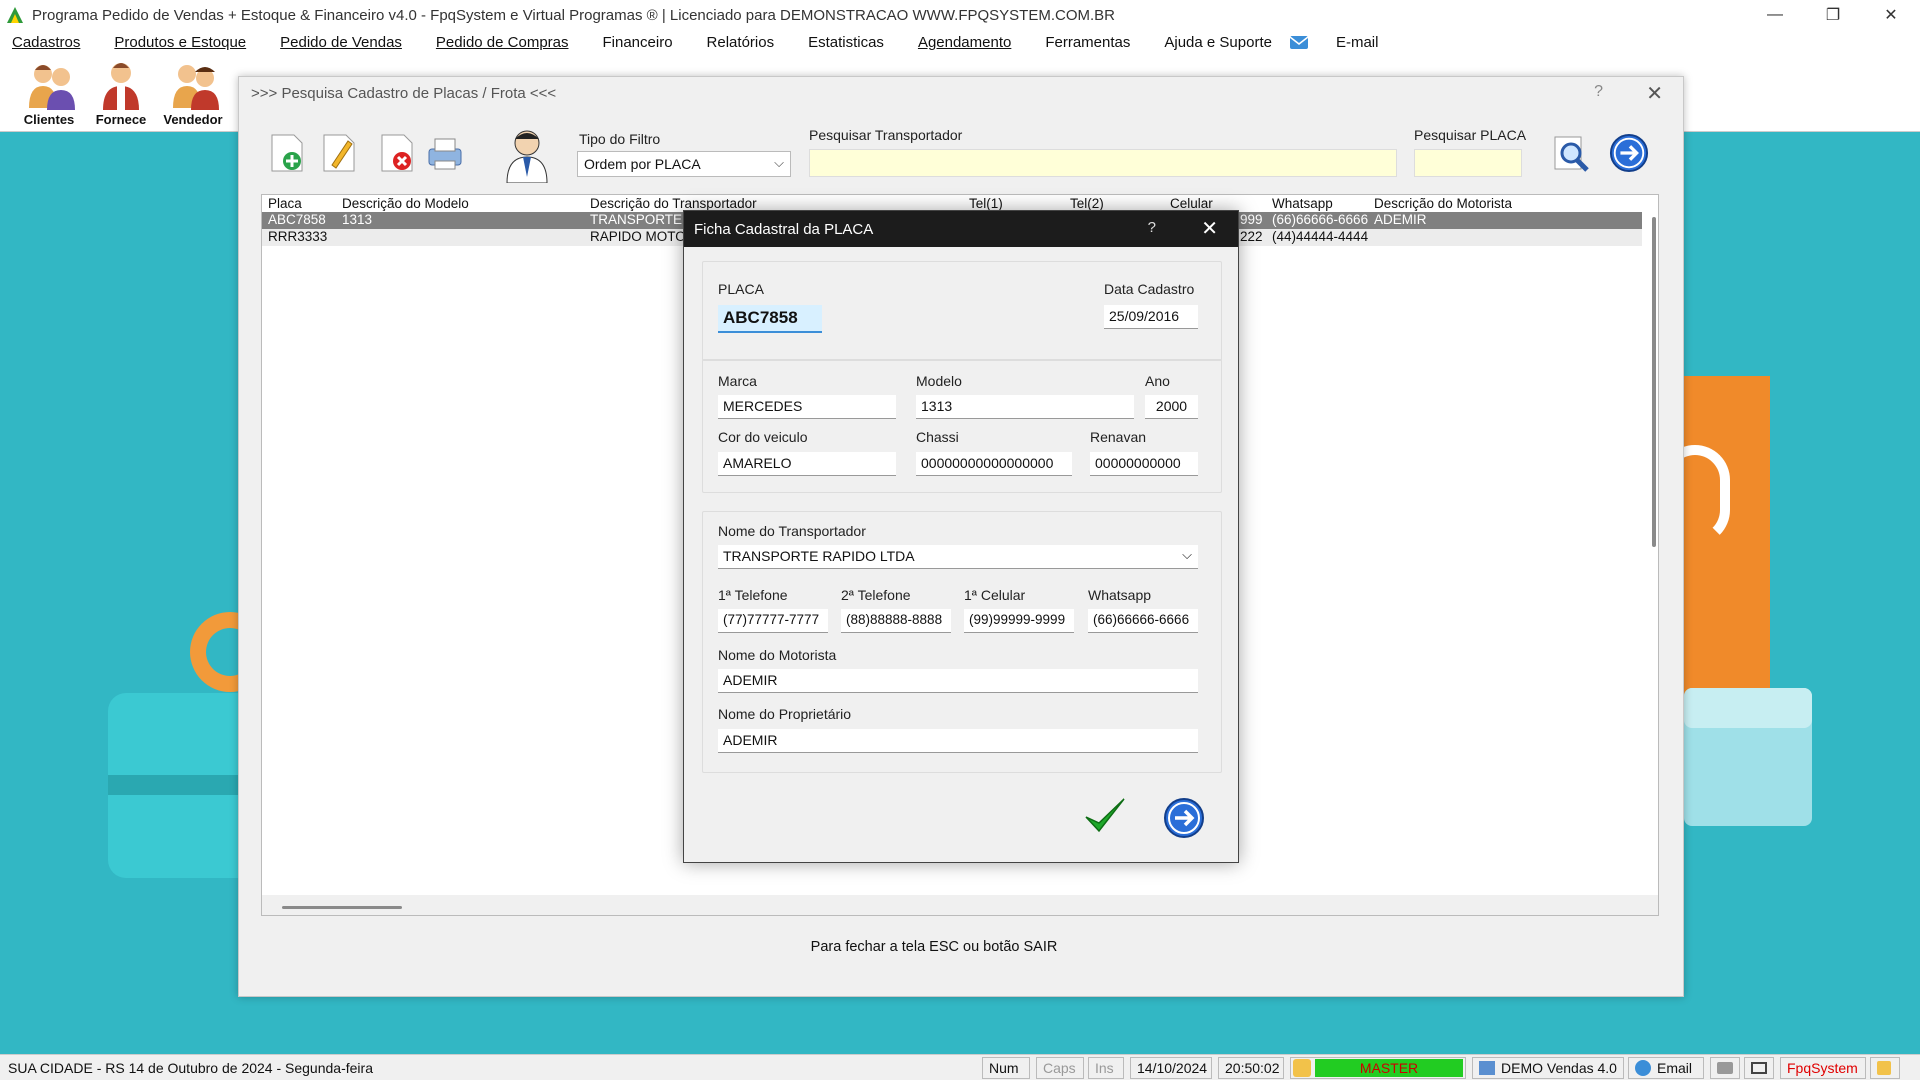  I want to click on tel1-value: (77)77777-7777, so click(771, 619).